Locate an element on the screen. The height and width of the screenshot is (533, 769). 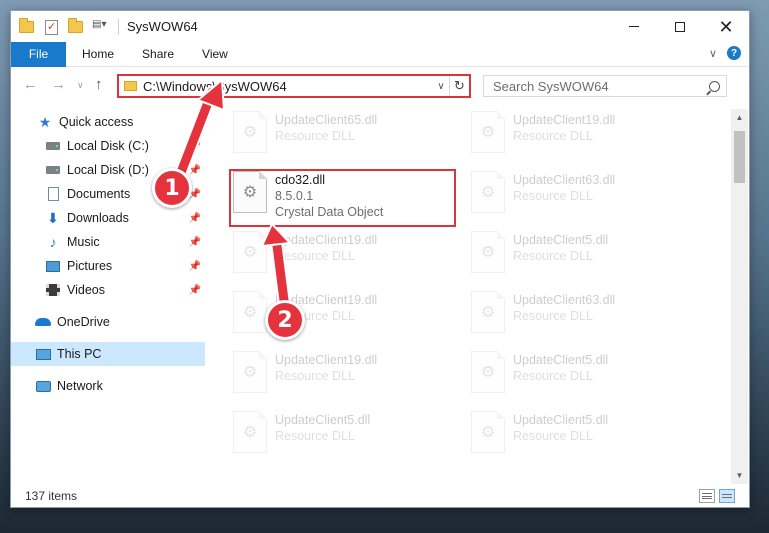
sidebar-item-network: Network is located at coordinates (119, 386).